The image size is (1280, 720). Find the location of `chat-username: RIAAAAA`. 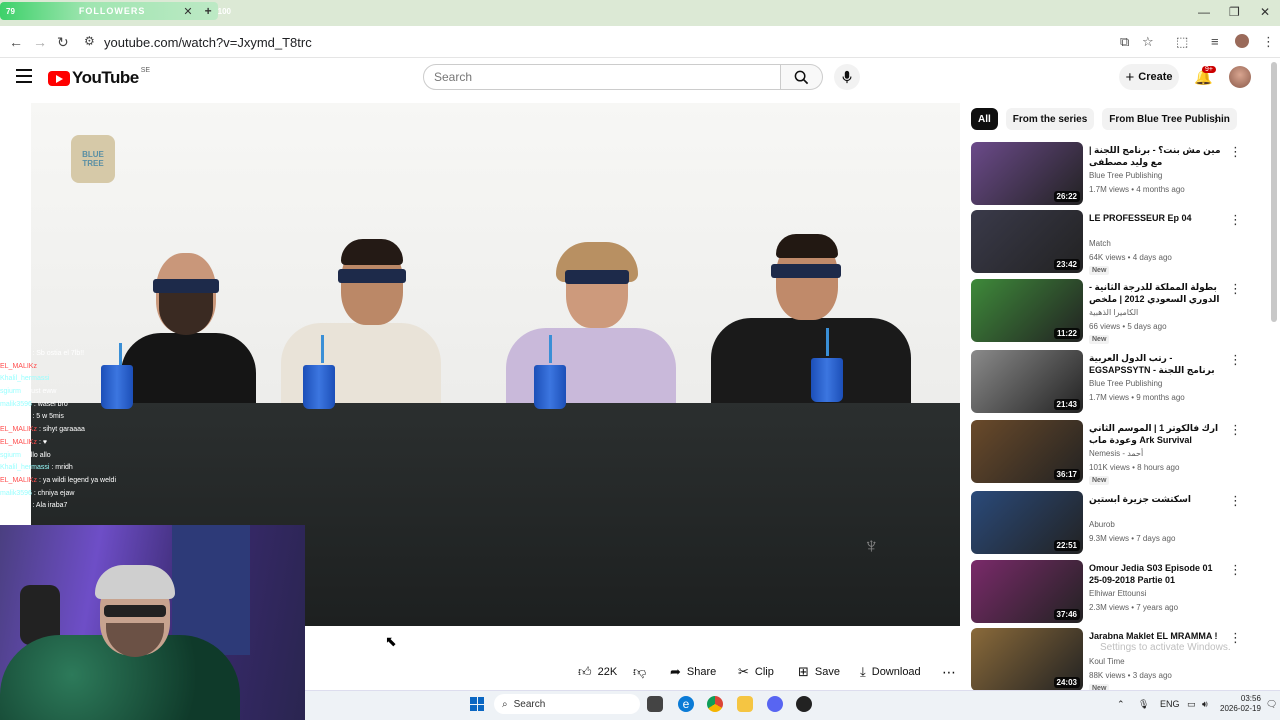

chat-username: RIAAAAA is located at coordinates (15, 353).